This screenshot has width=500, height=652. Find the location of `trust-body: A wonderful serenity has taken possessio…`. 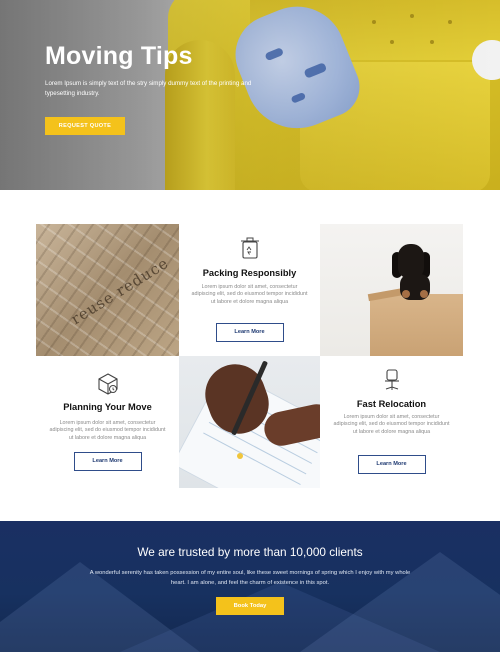

trust-body: A wonderful serenity has taken possessio… is located at coordinates (250, 578).